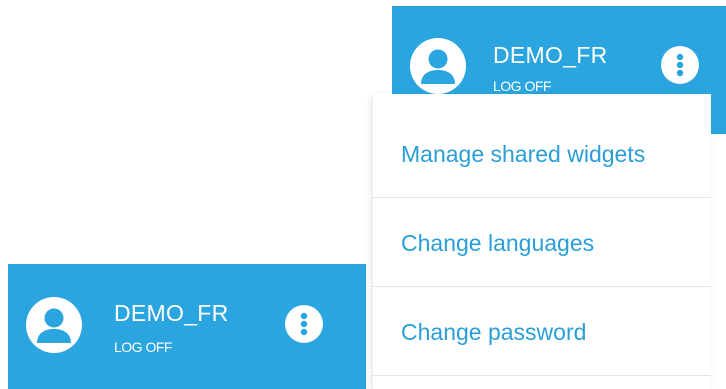 The height and width of the screenshot is (389, 726). I want to click on menu-item-manage-shared-widgets: Manage shared widgets, so click(542, 154).